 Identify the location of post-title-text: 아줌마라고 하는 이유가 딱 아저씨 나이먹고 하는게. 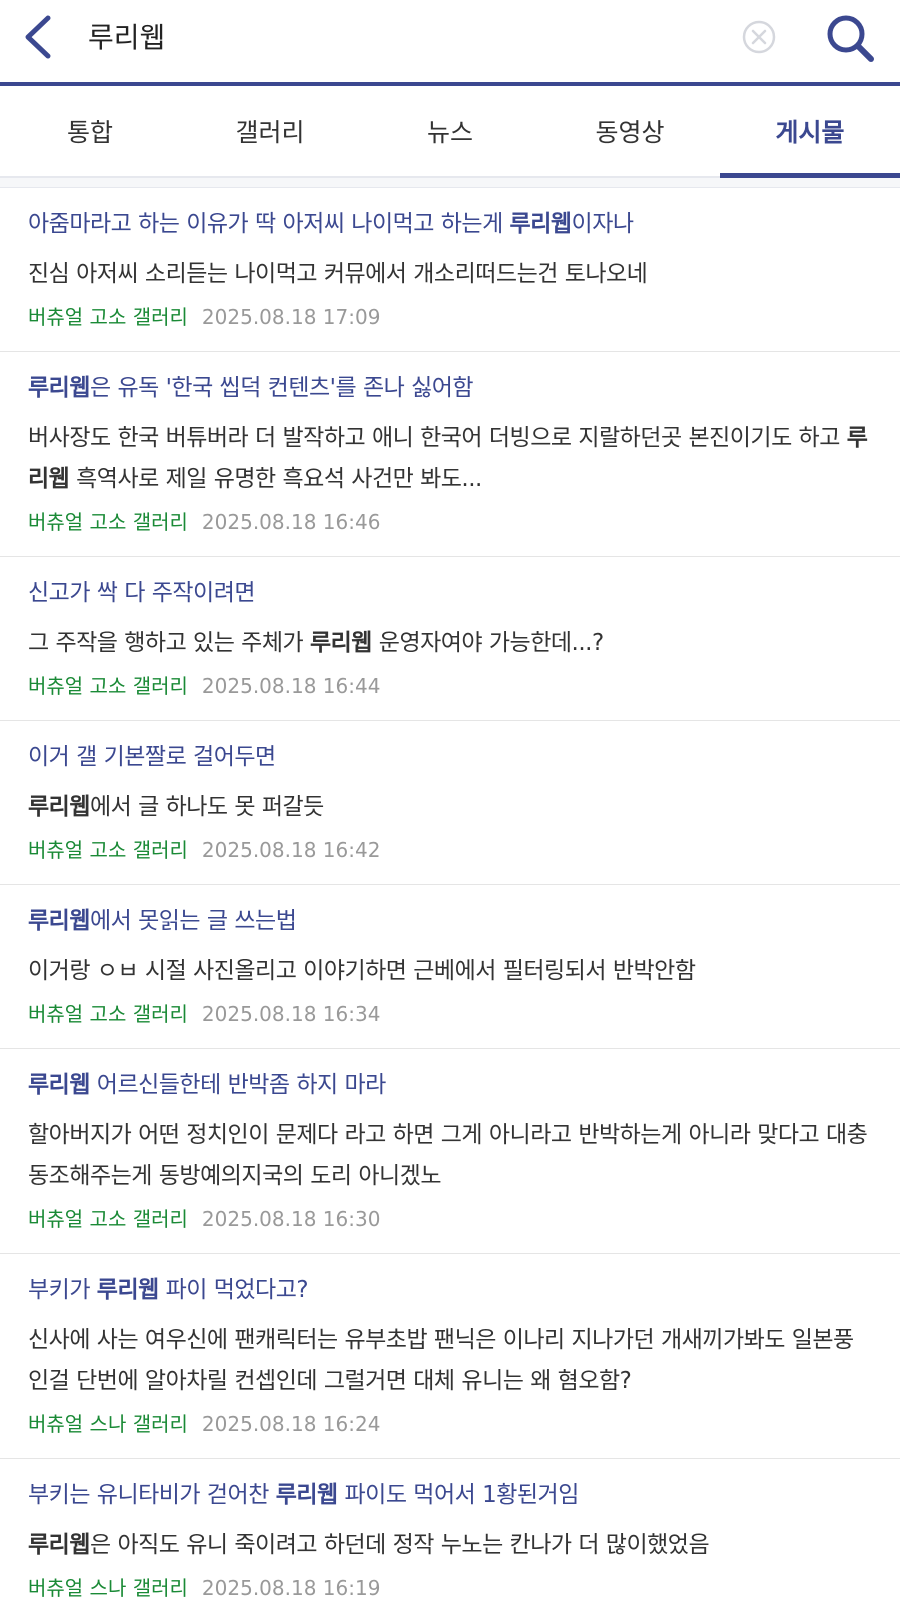
(269, 224).